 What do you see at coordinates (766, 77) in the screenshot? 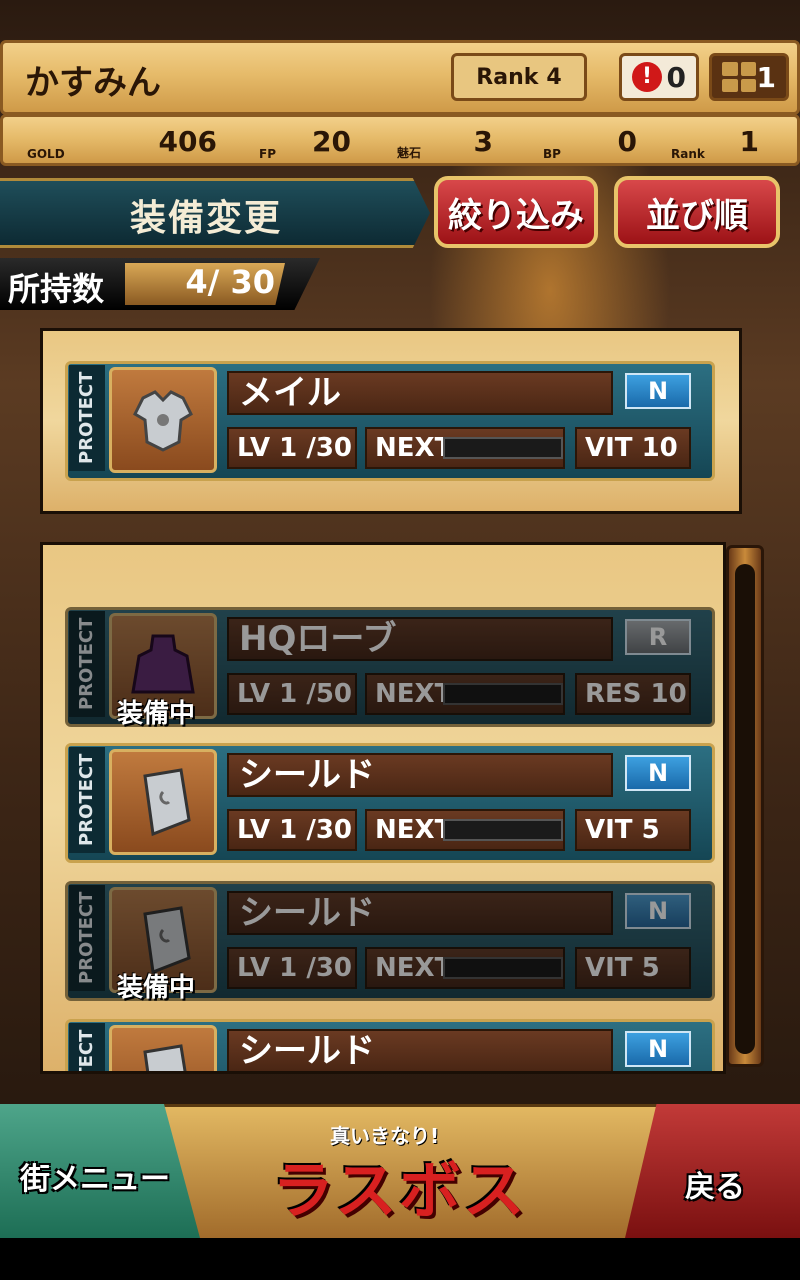
I see `box-count: 1` at bounding box center [766, 77].